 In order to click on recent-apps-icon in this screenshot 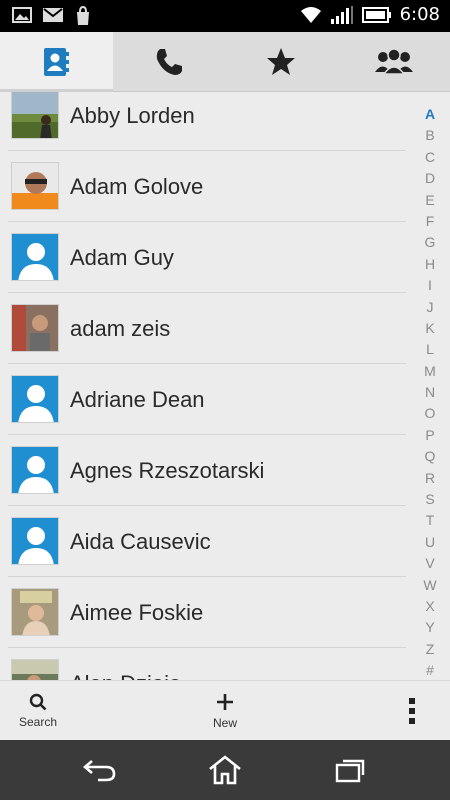, I will do `click(350, 771)`.